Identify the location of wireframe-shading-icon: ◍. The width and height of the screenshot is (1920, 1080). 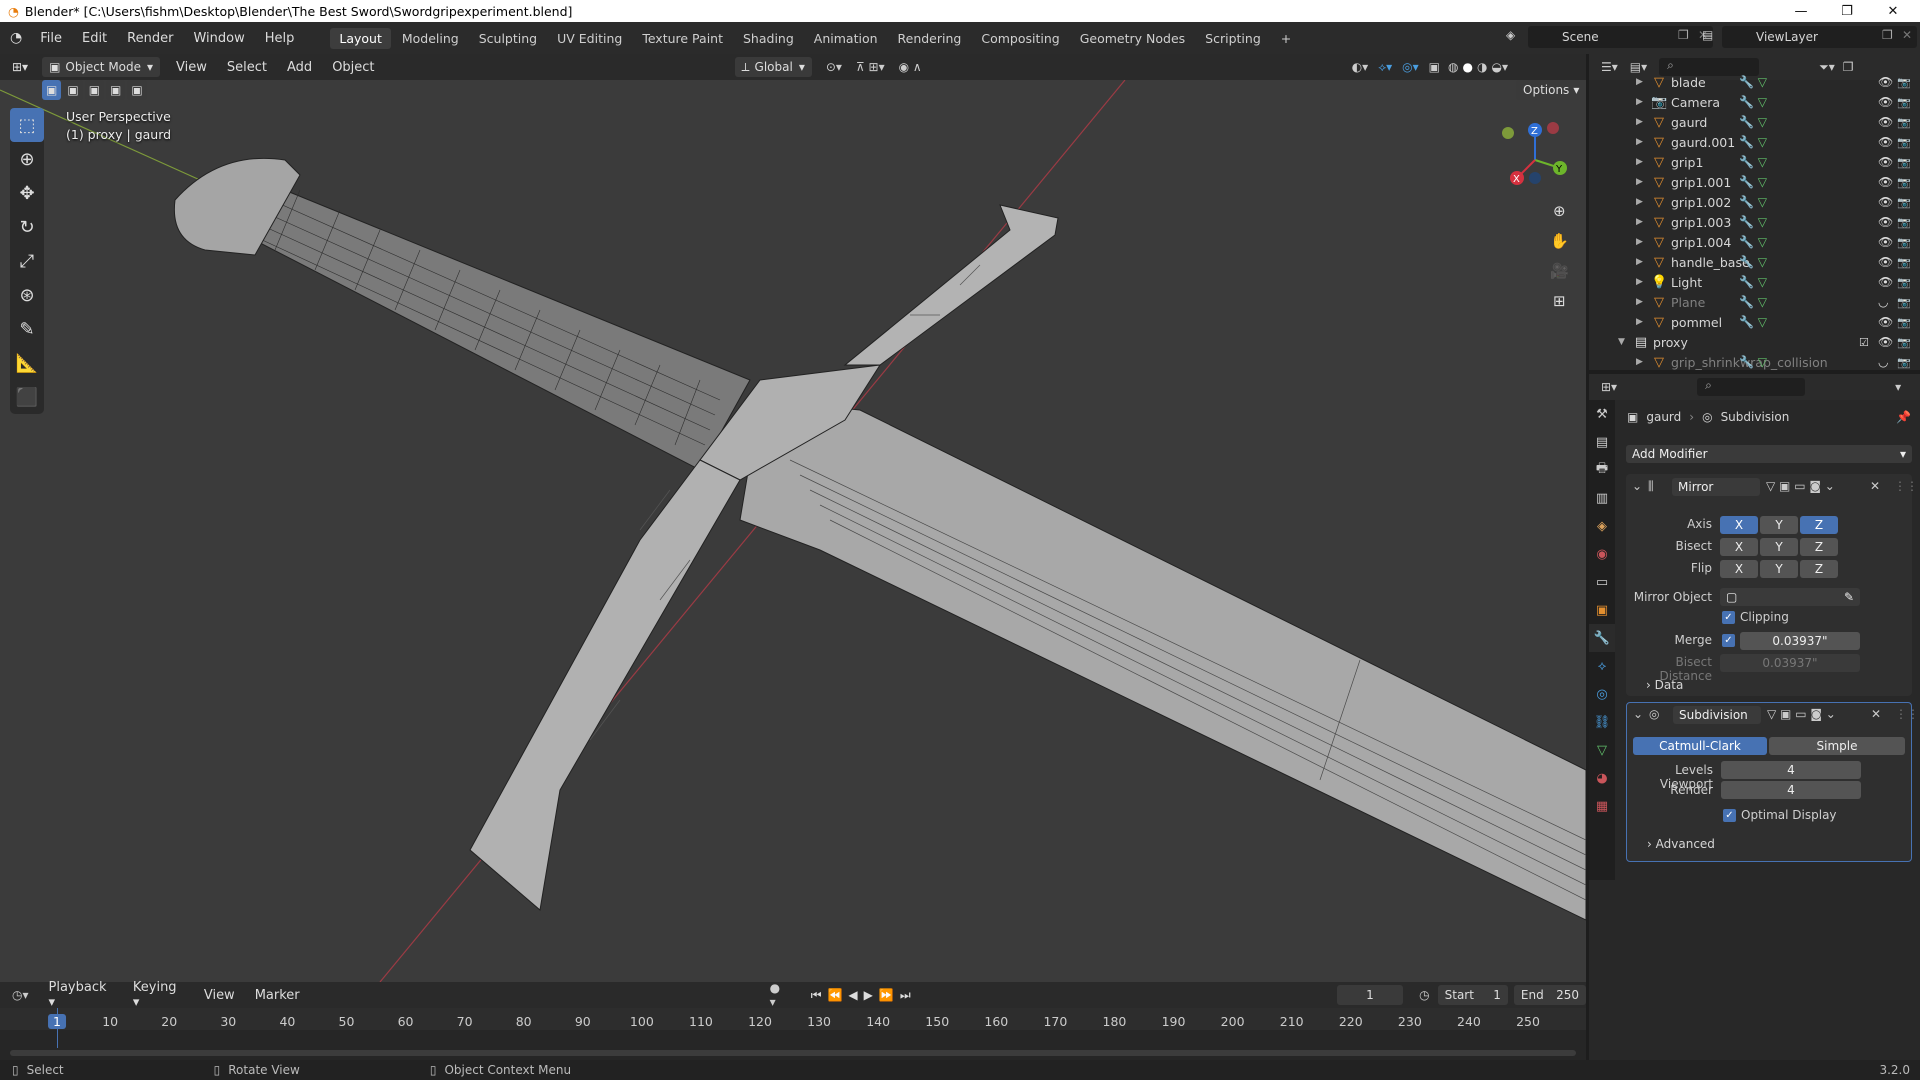
(1453, 67).